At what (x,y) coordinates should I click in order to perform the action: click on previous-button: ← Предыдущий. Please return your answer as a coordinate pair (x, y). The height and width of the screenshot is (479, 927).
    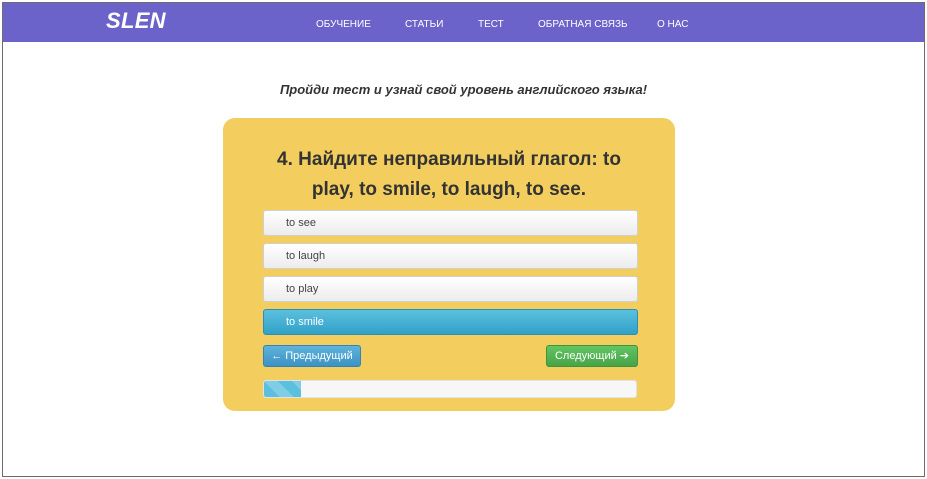
    Looking at the image, I should click on (312, 356).